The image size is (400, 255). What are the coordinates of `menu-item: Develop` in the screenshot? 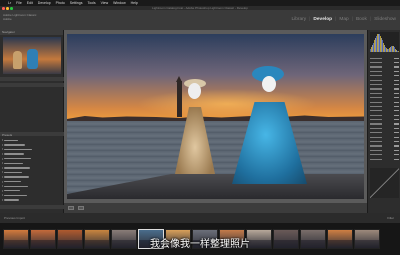 It's located at (44, 3).